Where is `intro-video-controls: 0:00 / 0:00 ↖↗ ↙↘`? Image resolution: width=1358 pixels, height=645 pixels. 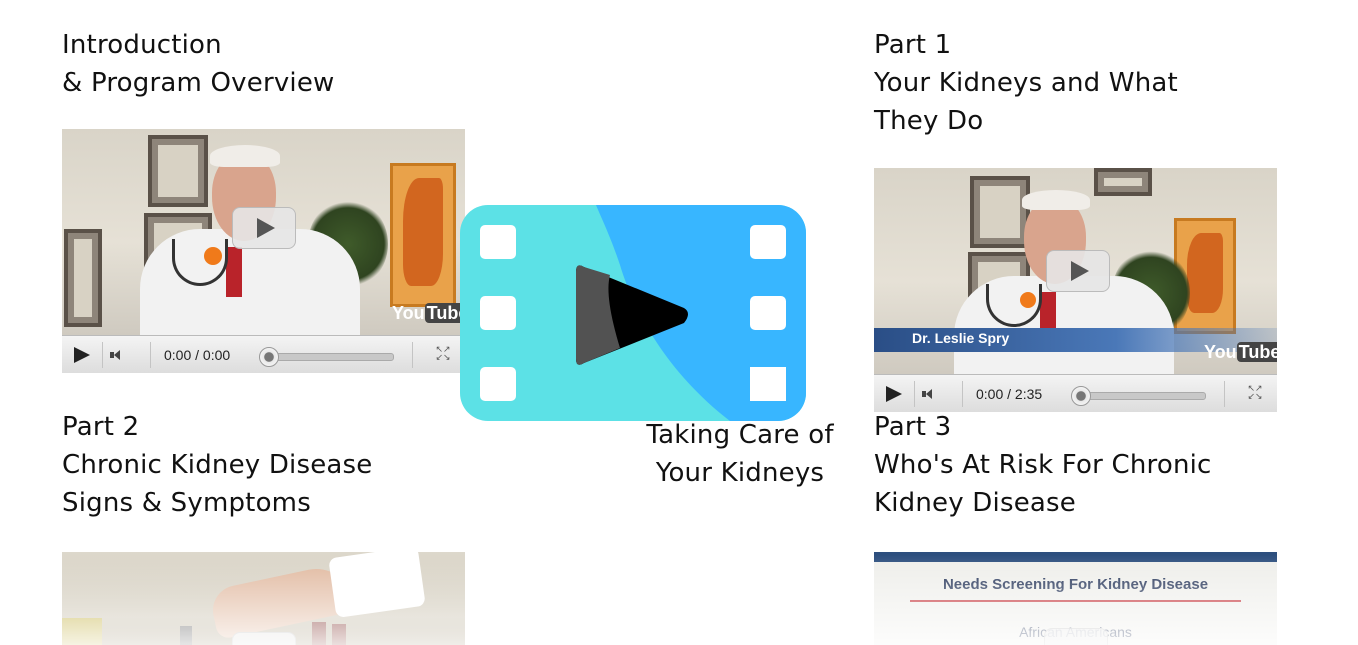
intro-video-controls: 0:00 / 0:00 ↖↗ ↙↘ is located at coordinates (263, 354).